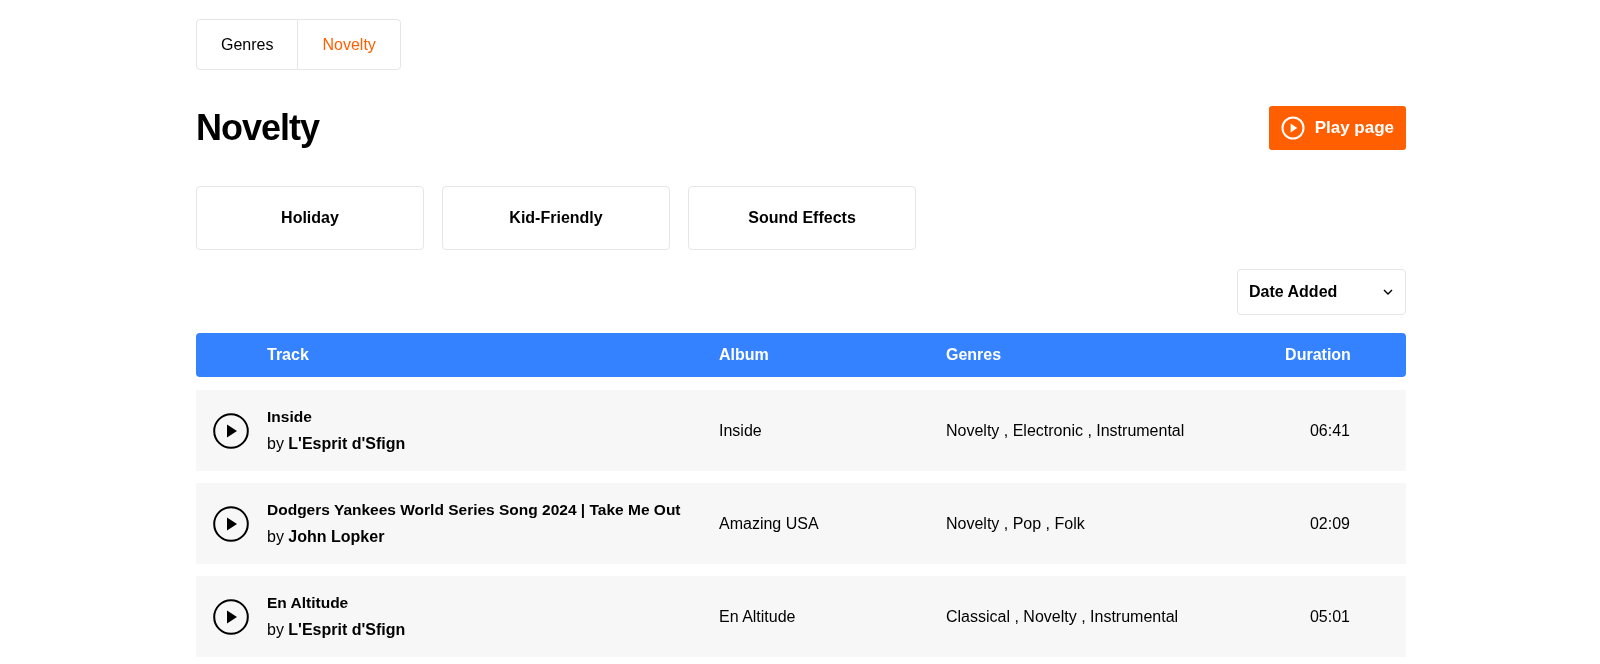  I want to click on sort-dropdown: Date Added, so click(1321, 292).